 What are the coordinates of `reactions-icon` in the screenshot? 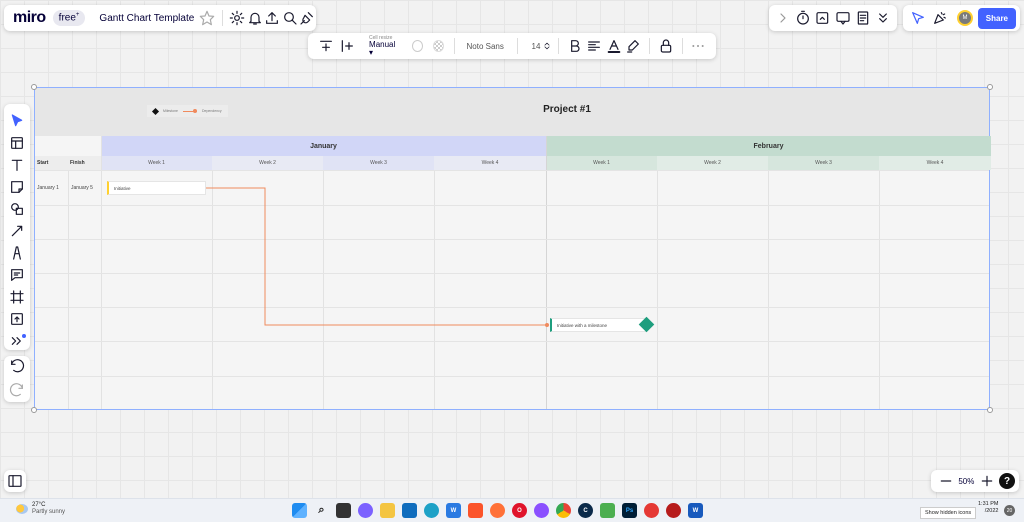 It's located at (823, 18).